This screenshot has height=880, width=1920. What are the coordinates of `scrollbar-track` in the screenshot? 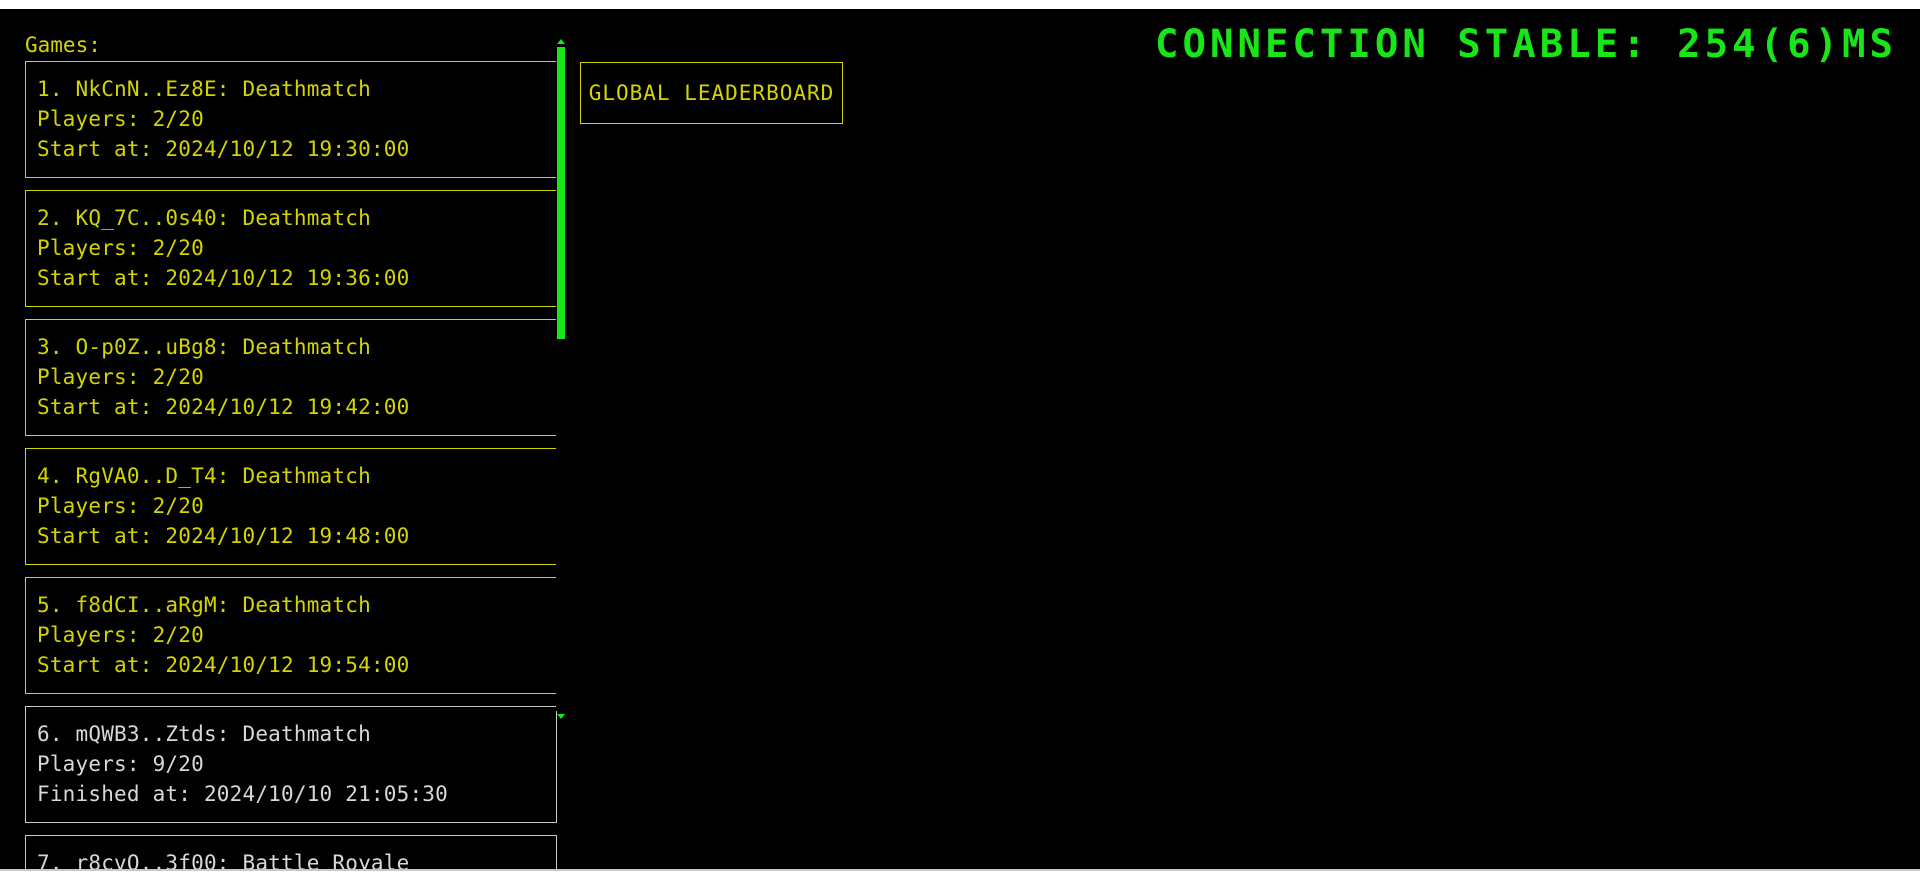 It's located at (561, 379).